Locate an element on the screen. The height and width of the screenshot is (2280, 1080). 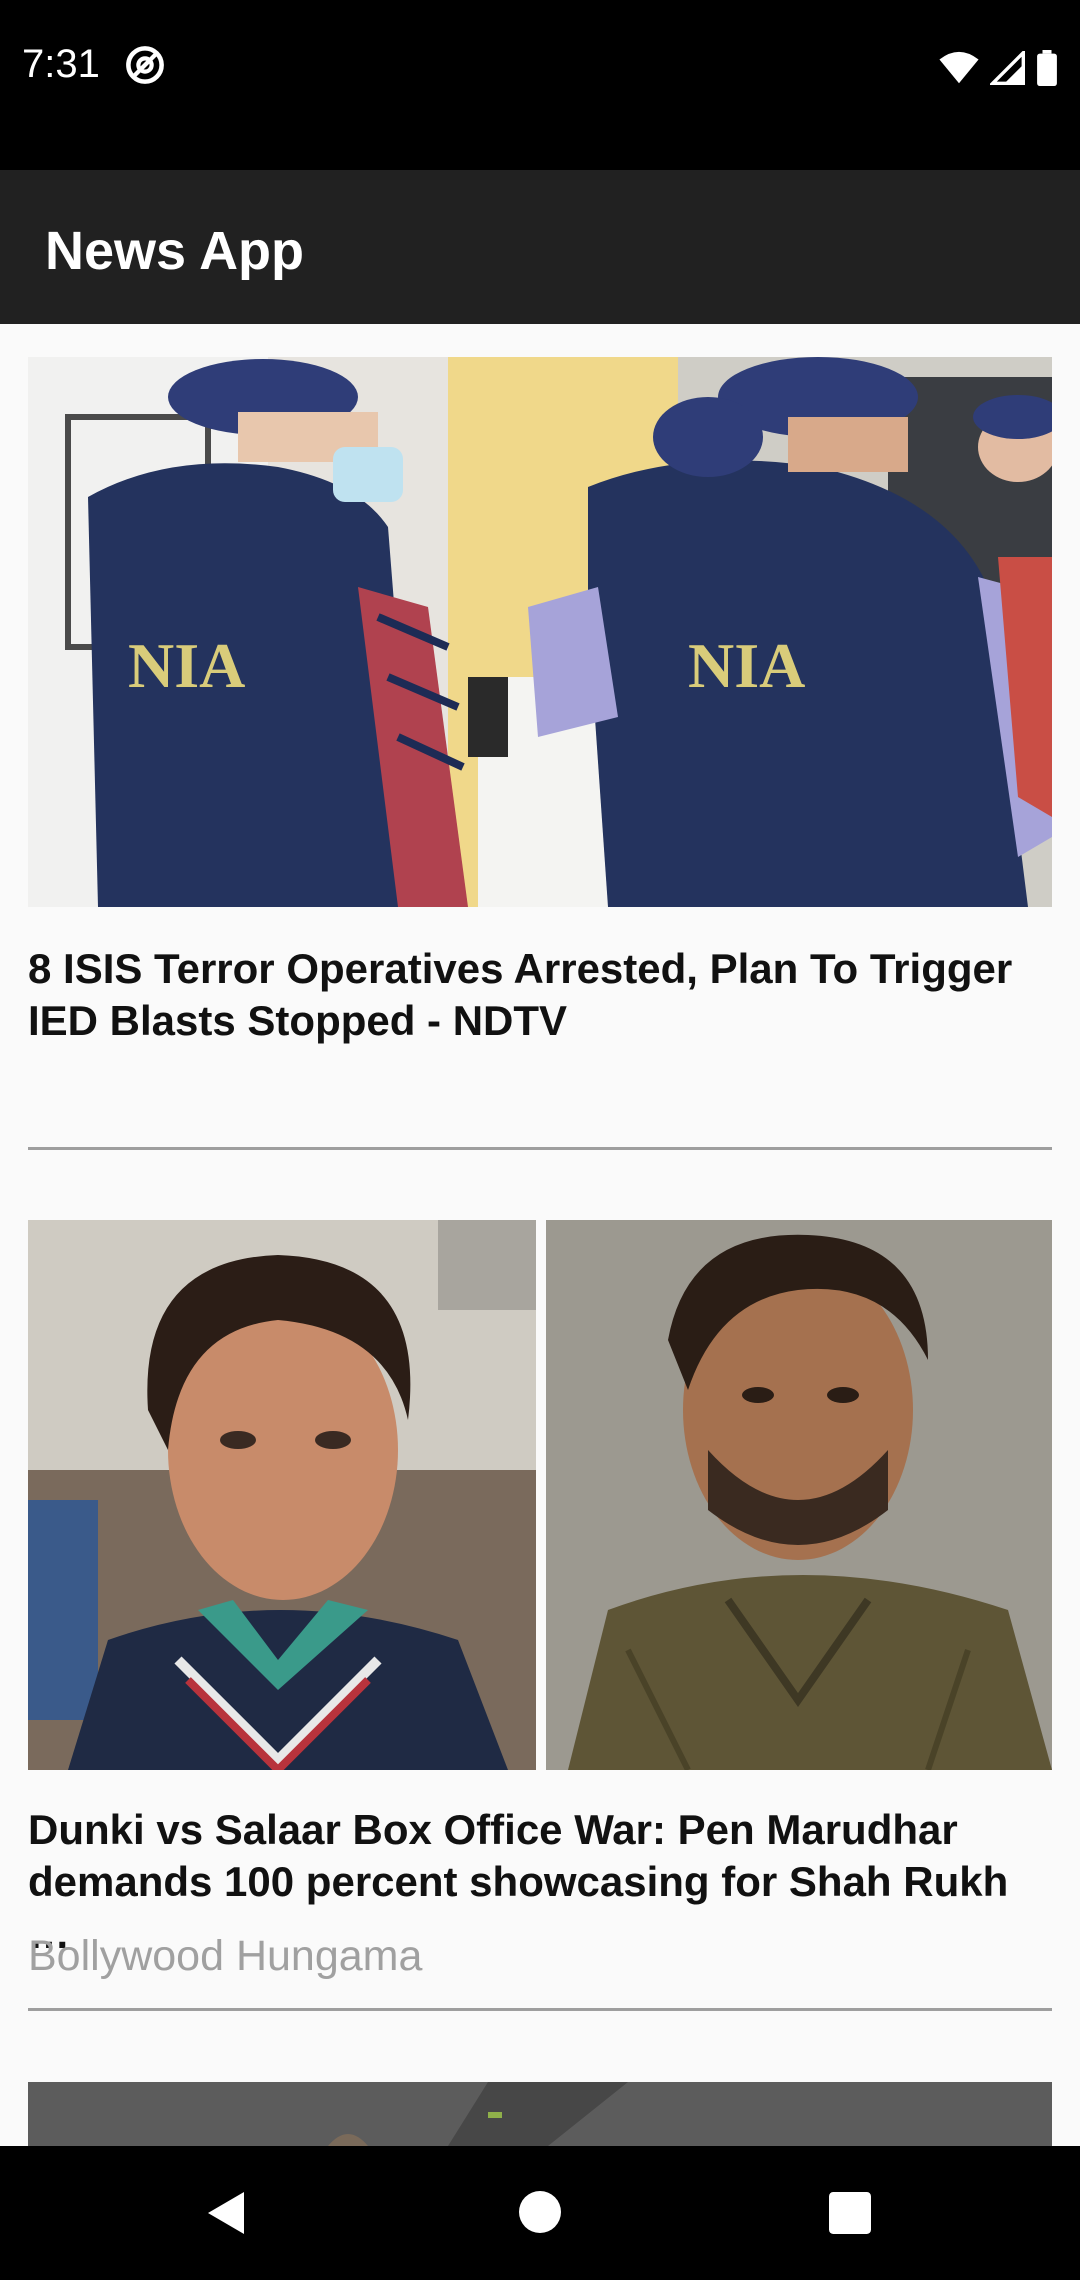
news-source: Bollywood Hungama is located at coordinates (225, 1956).